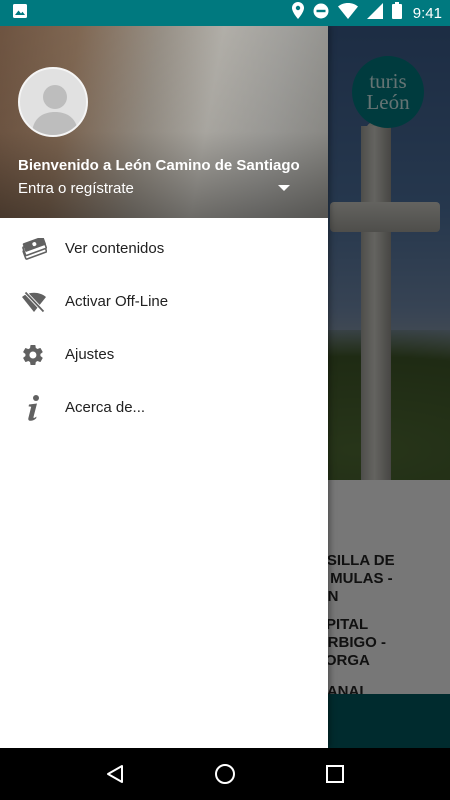 This screenshot has height=800, width=450. What do you see at coordinates (321, 13) in the screenshot?
I see `do-not-disturb-icon` at bounding box center [321, 13].